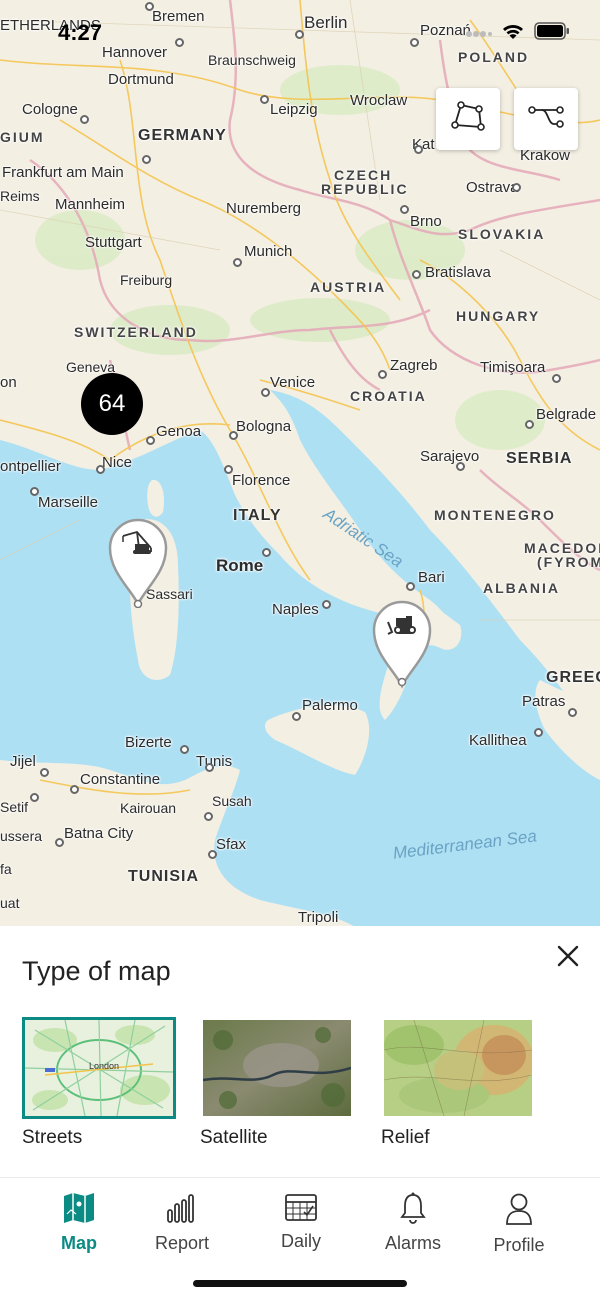 The width and height of the screenshot is (600, 1299). What do you see at coordinates (379, 100) in the screenshot?
I see `map-label-wroclaw: Wroclaw` at bounding box center [379, 100].